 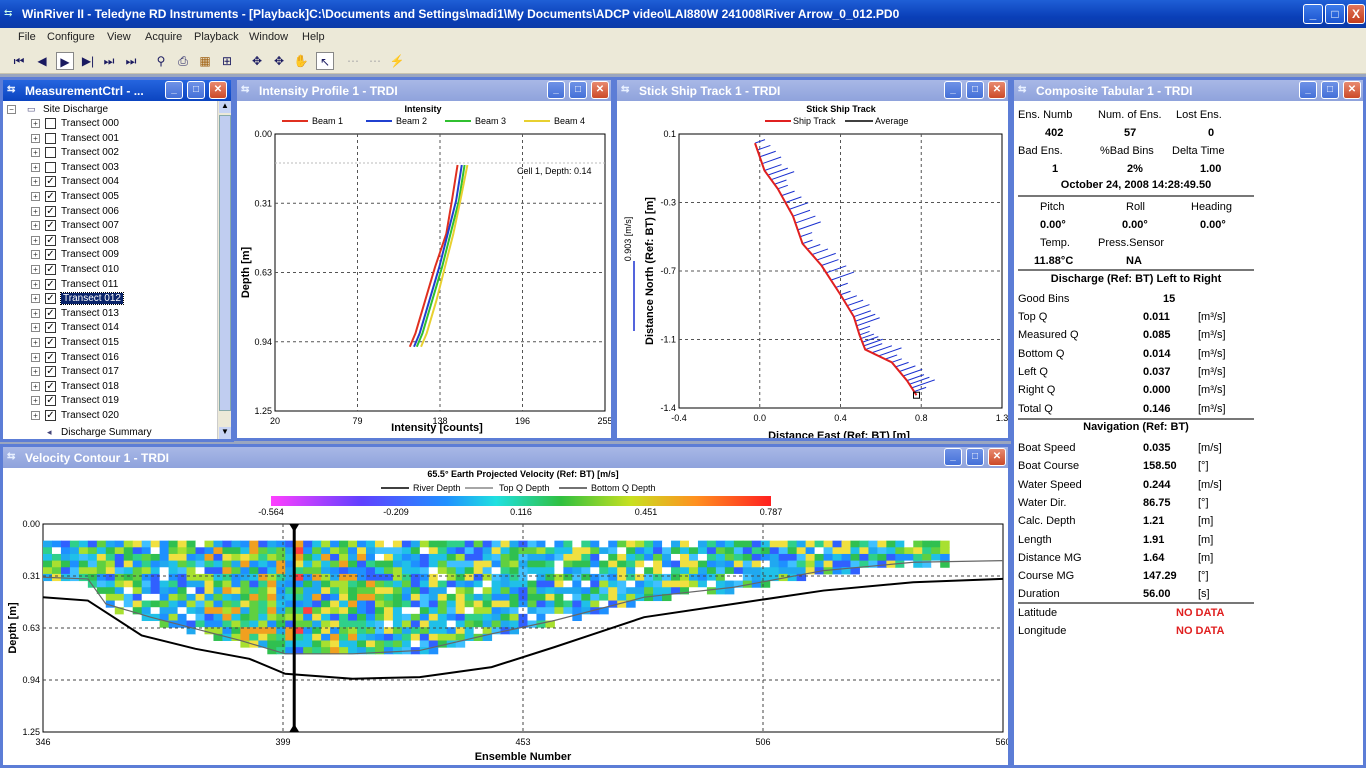 What do you see at coordinates (183, 61) in the screenshot?
I see `export-icon: ⎙` at bounding box center [183, 61].